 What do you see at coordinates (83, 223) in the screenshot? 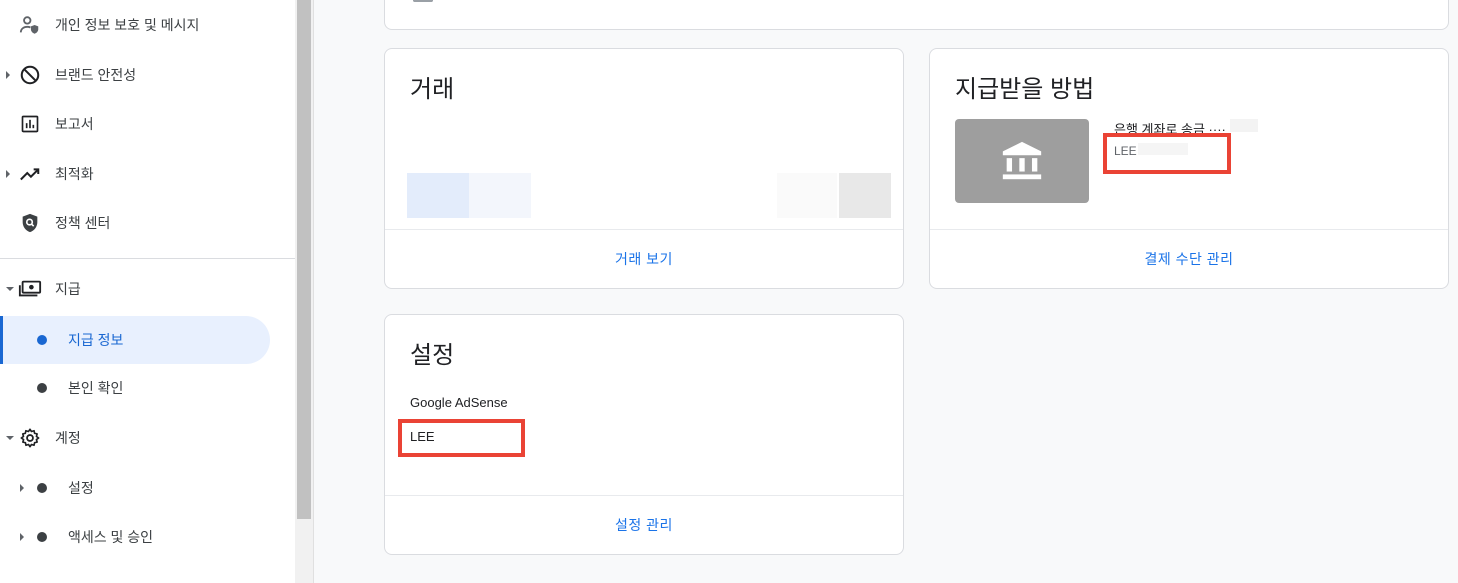
I see `sidebar-item-label: 정책 센터` at bounding box center [83, 223].